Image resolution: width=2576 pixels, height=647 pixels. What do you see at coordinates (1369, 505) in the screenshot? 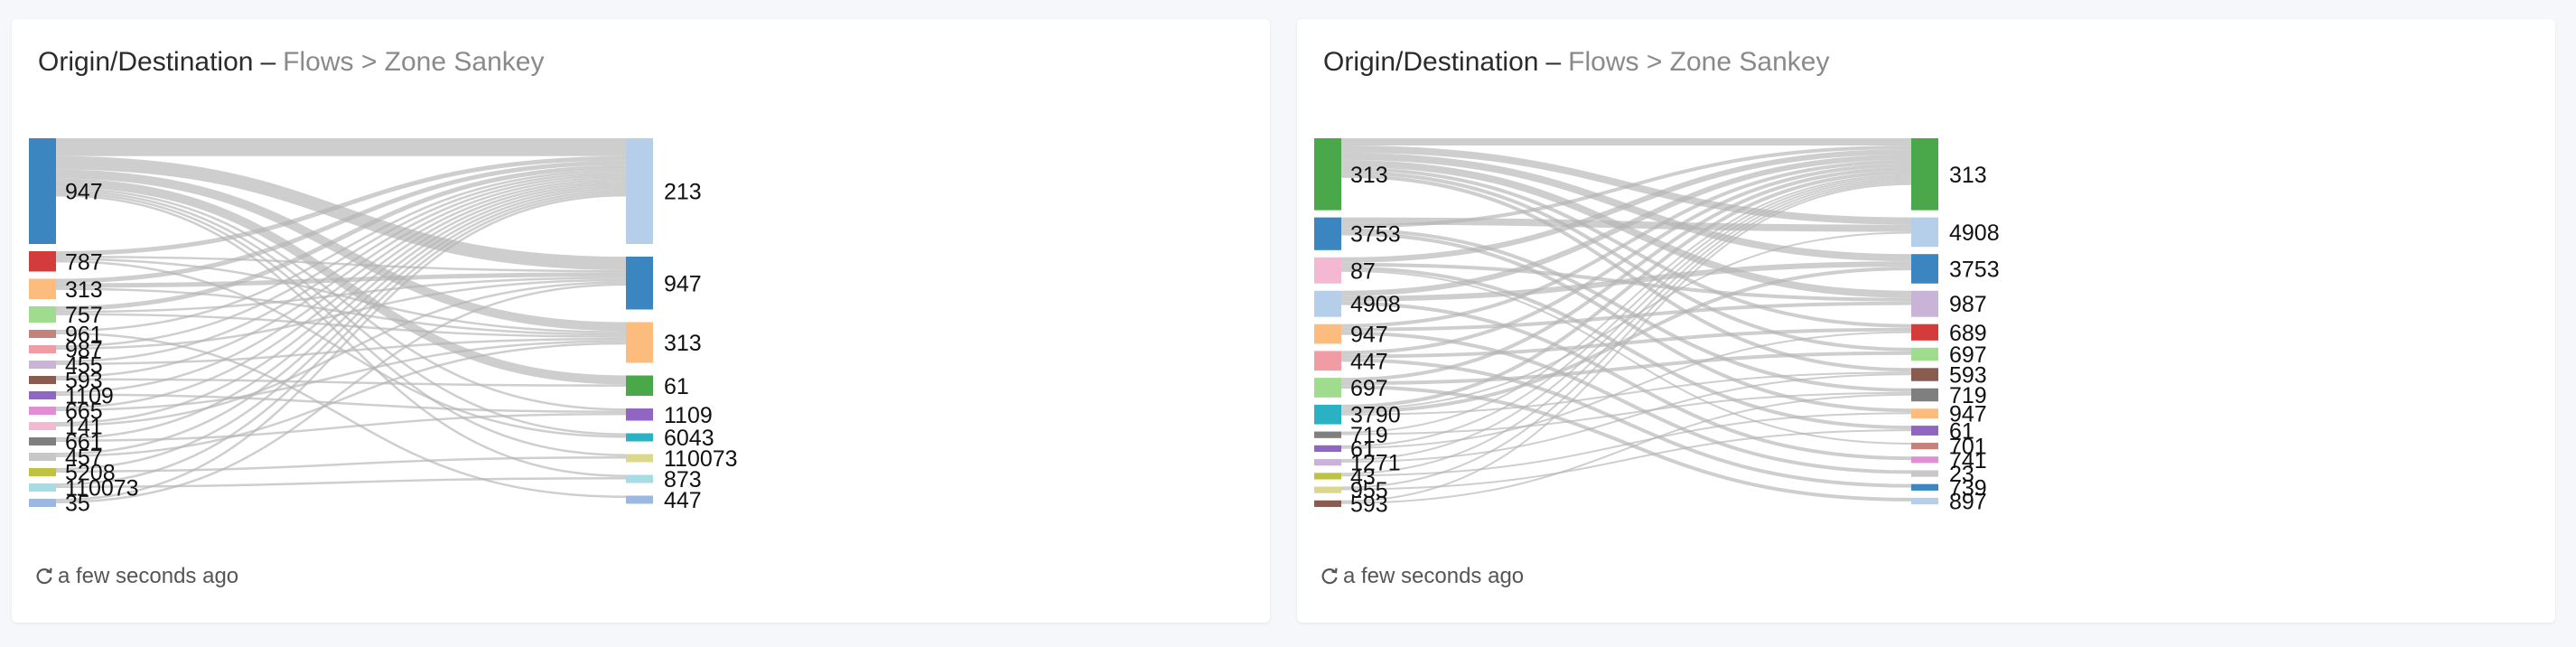
I see `source-node-label: 593` at bounding box center [1369, 505].